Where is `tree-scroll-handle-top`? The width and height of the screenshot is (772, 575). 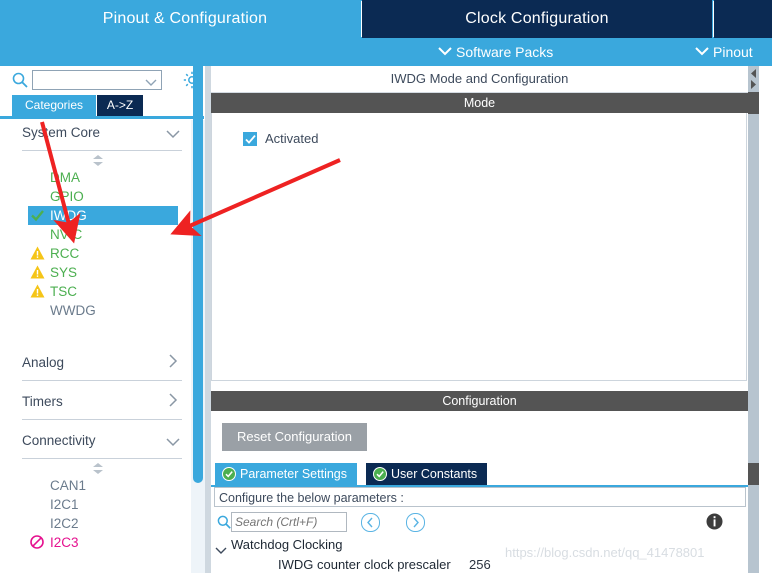 tree-scroll-handle-top is located at coordinates (98, 159).